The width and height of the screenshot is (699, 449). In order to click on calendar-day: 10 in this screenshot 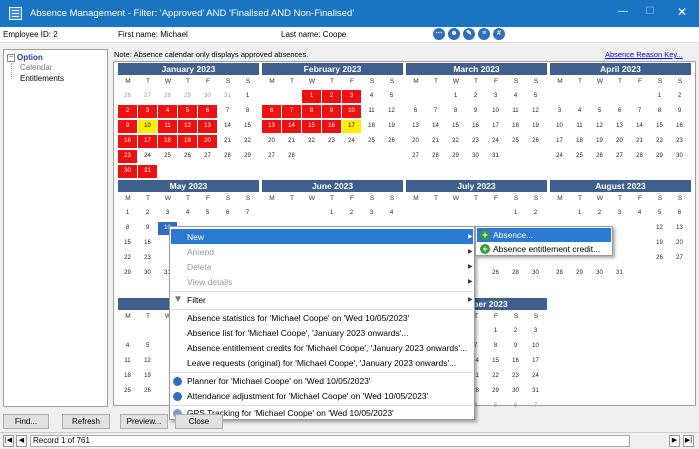, I will do `click(351, 111)`.